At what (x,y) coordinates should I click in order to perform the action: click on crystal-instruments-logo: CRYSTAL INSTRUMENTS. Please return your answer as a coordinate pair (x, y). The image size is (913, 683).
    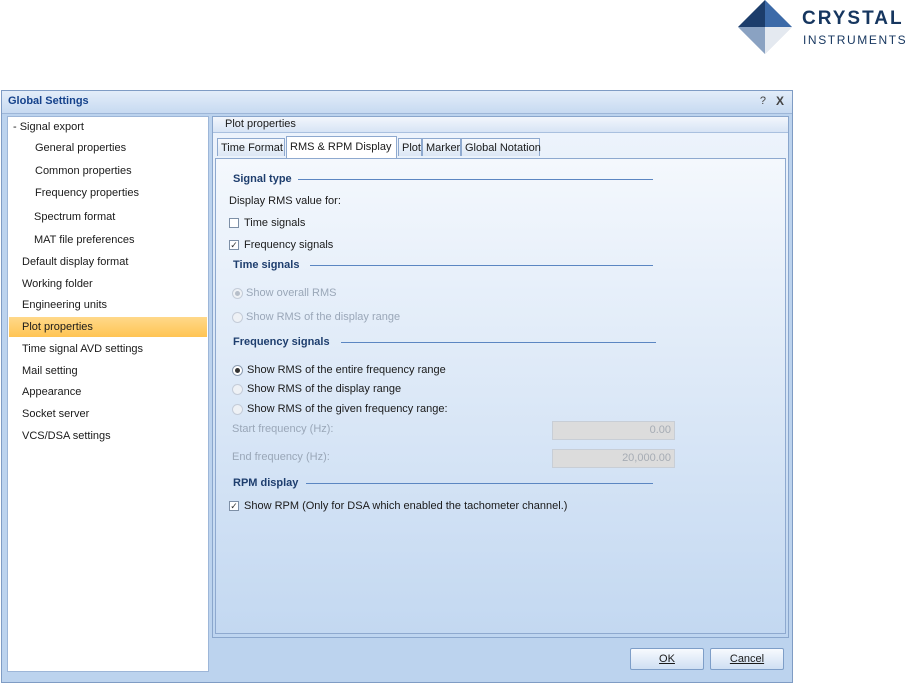
    Looking at the image, I should click on (825, 27).